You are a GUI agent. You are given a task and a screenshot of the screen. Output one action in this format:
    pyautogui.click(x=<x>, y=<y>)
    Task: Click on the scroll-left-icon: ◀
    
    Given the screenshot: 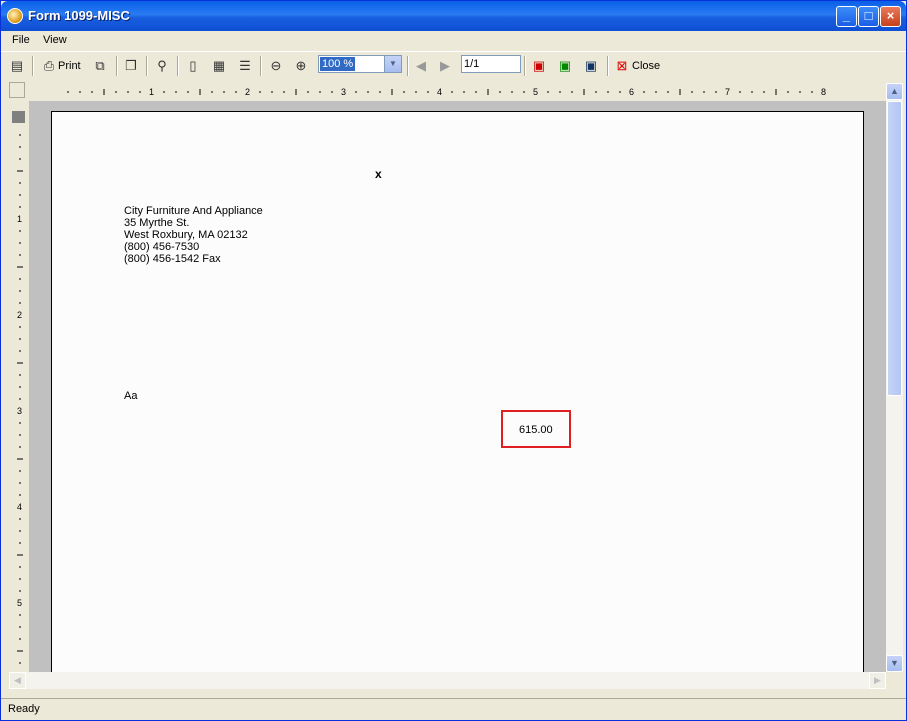 What is the action you would take?
    pyautogui.click(x=17, y=680)
    